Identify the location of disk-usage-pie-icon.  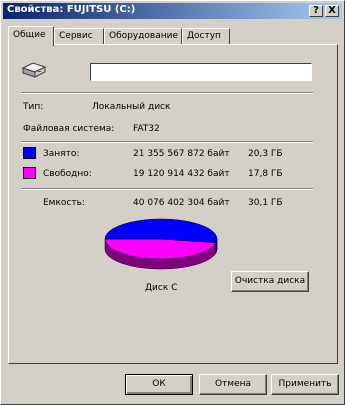
(161, 244).